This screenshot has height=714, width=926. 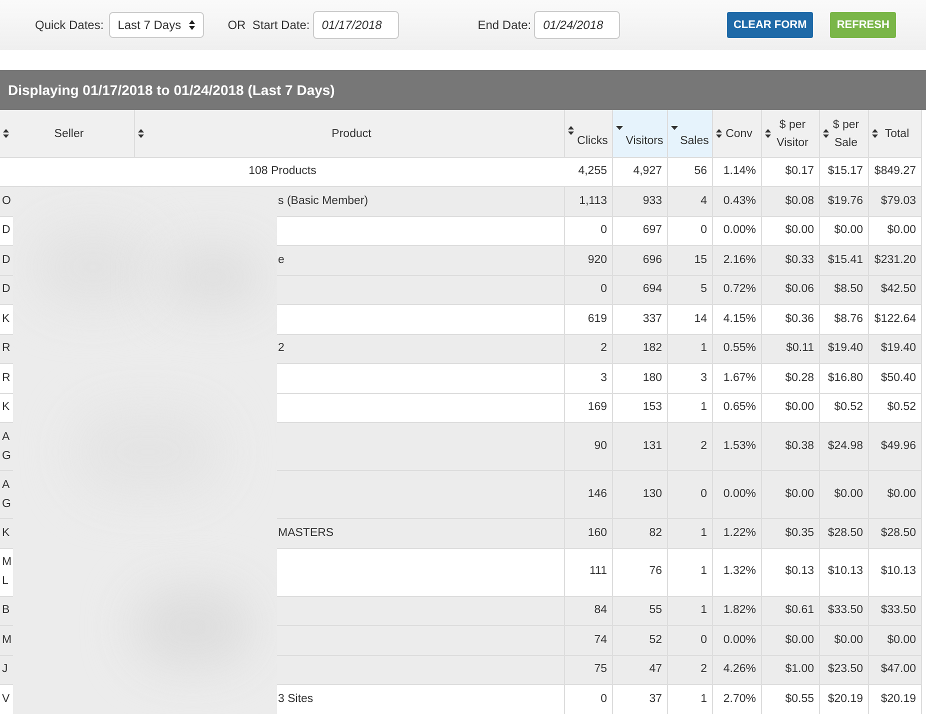 I want to click on table-cell: 4,255, so click(x=589, y=172).